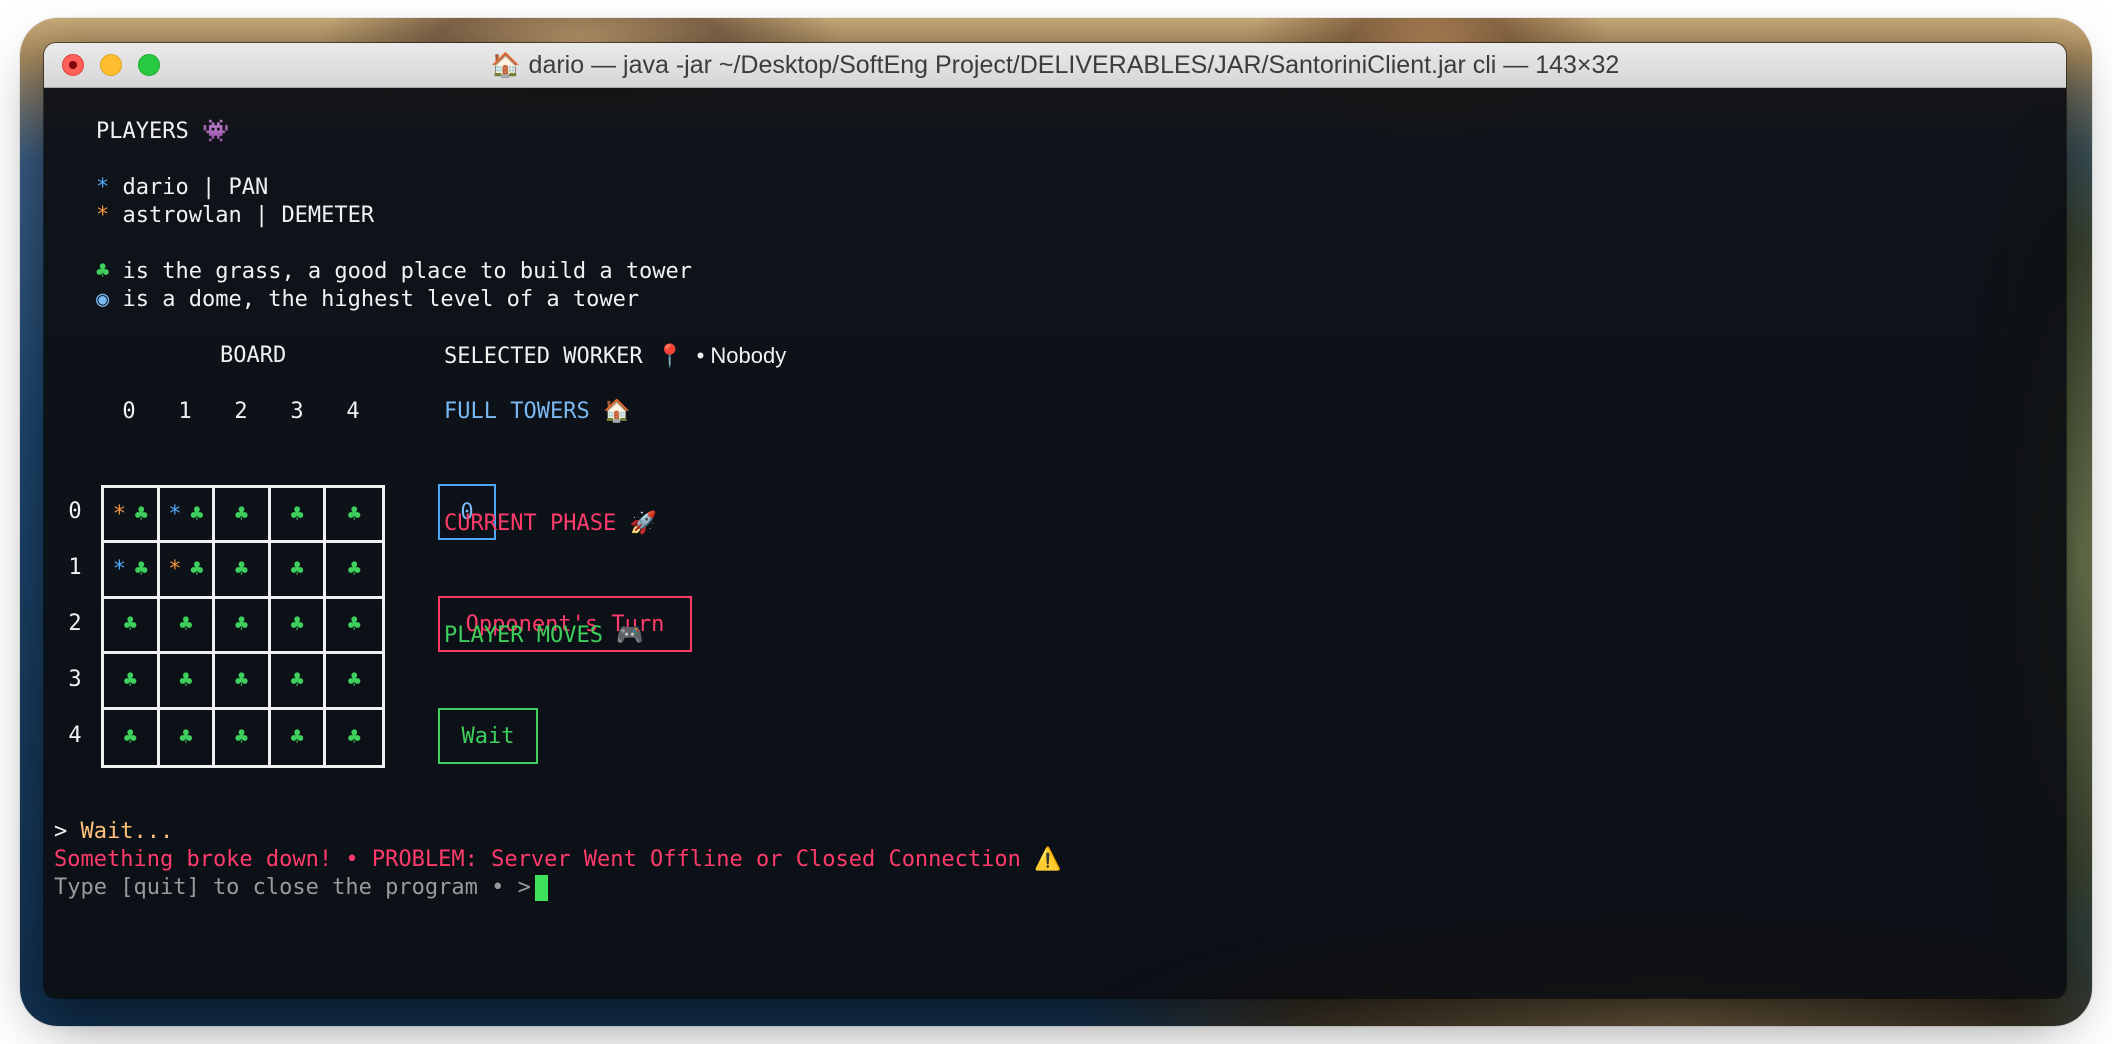  What do you see at coordinates (248, 215) in the screenshot?
I see `player-2-name: astrowlan | DEMETER` at bounding box center [248, 215].